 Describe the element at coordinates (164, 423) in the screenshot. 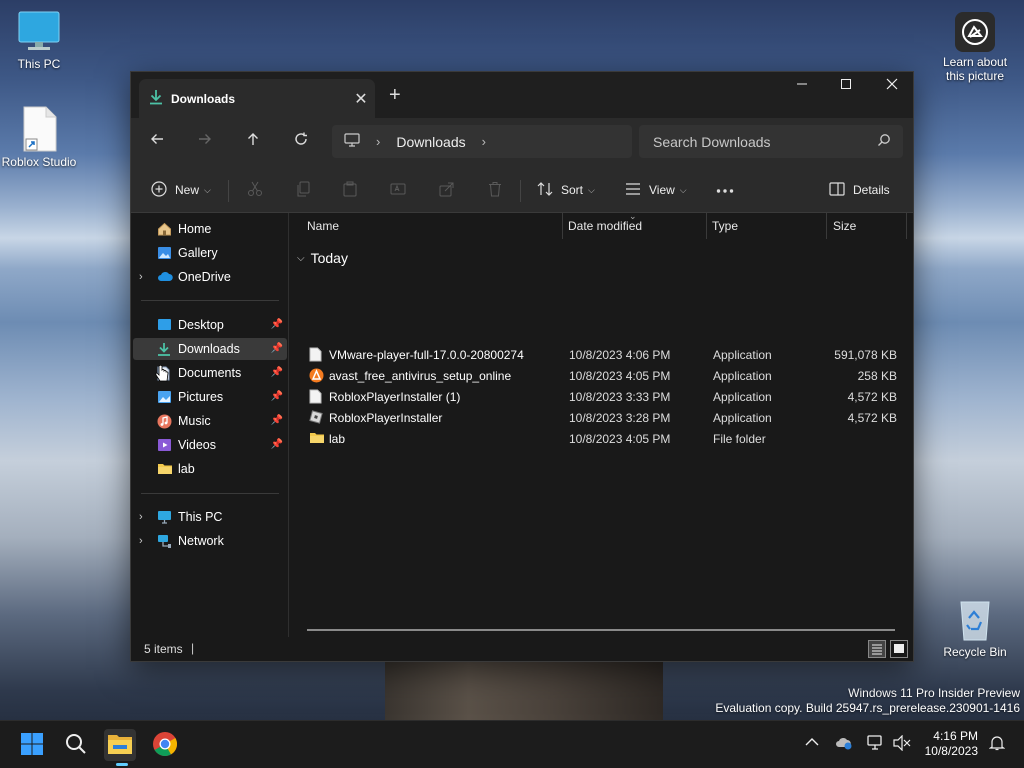

I see `music-icon` at that location.